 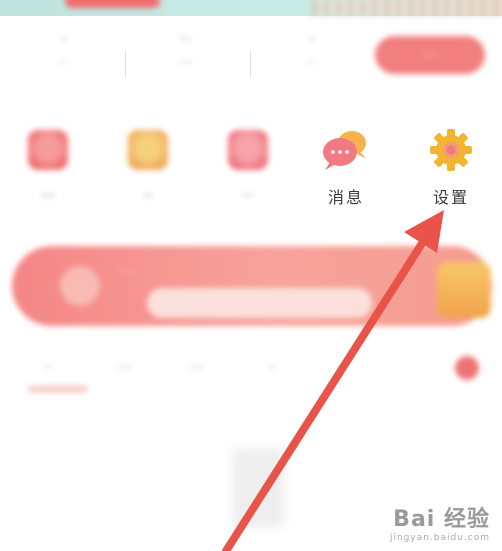 What do you see at coordinates (251, 8) in the screenshot?
I see `top-banner` at bounding box center [251, 8].